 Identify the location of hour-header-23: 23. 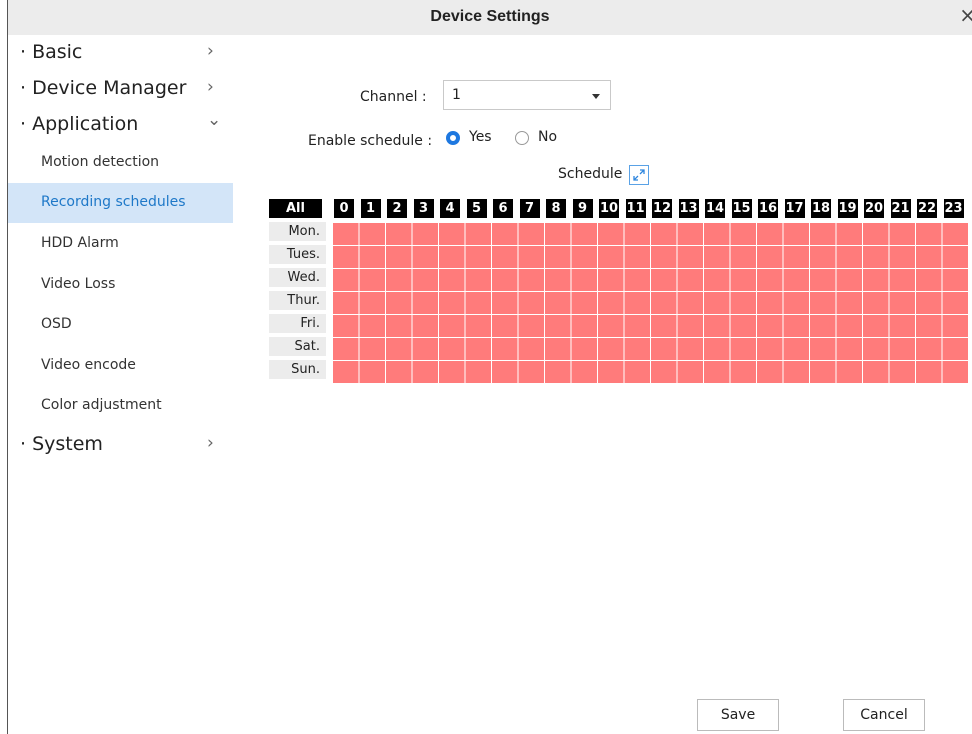
(953, 208).